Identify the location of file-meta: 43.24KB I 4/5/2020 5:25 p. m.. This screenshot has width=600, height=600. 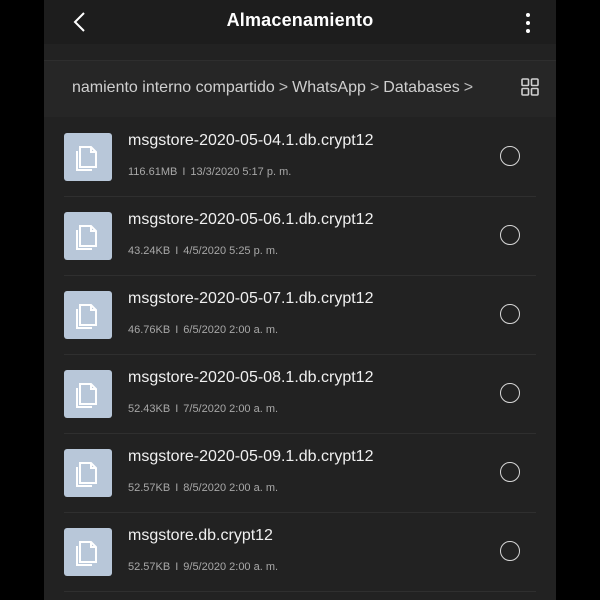
(203, 251).